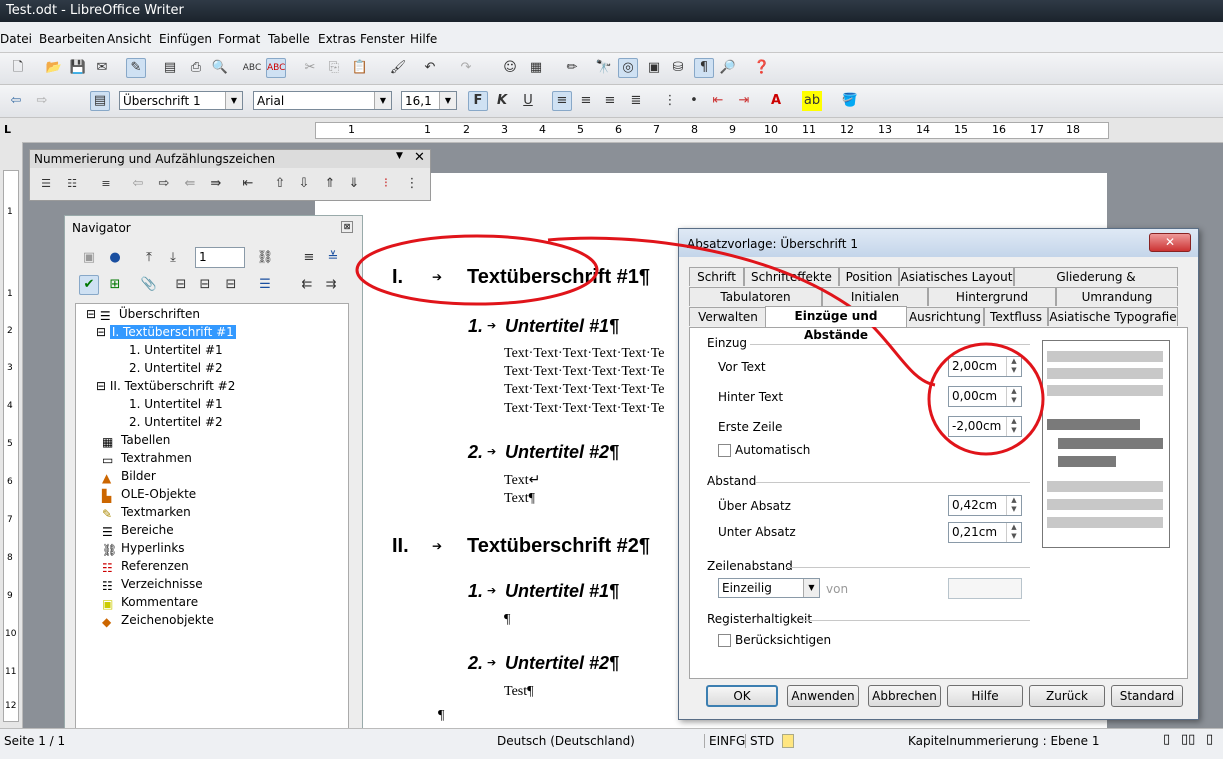 This screenshot has width=1223, height=759. What do you see at coordinates (502, 101) in the screenshot?
I see `italic-icon: K` at bounding box center [502, 101].